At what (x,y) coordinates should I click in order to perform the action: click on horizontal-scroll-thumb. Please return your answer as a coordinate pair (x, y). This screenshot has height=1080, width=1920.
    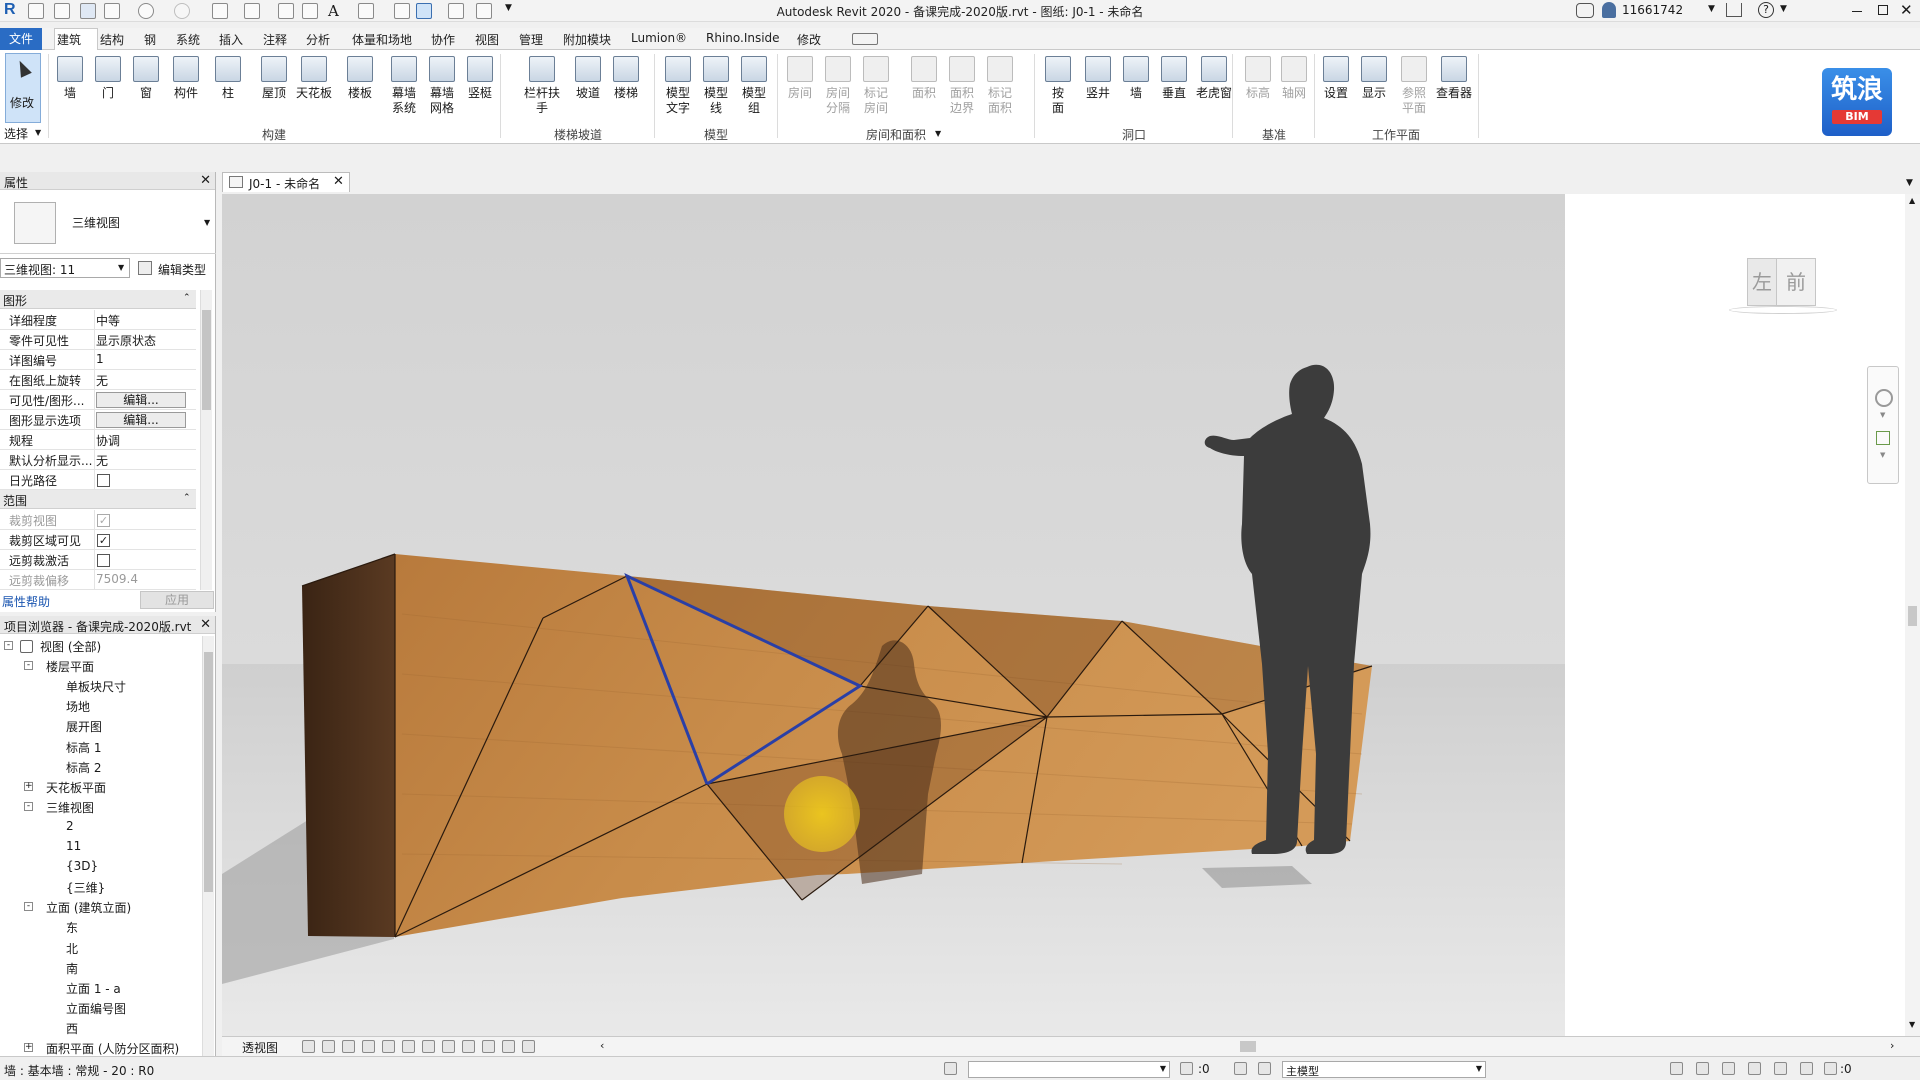
    Looking at the image, I should click on (1248, 1046).